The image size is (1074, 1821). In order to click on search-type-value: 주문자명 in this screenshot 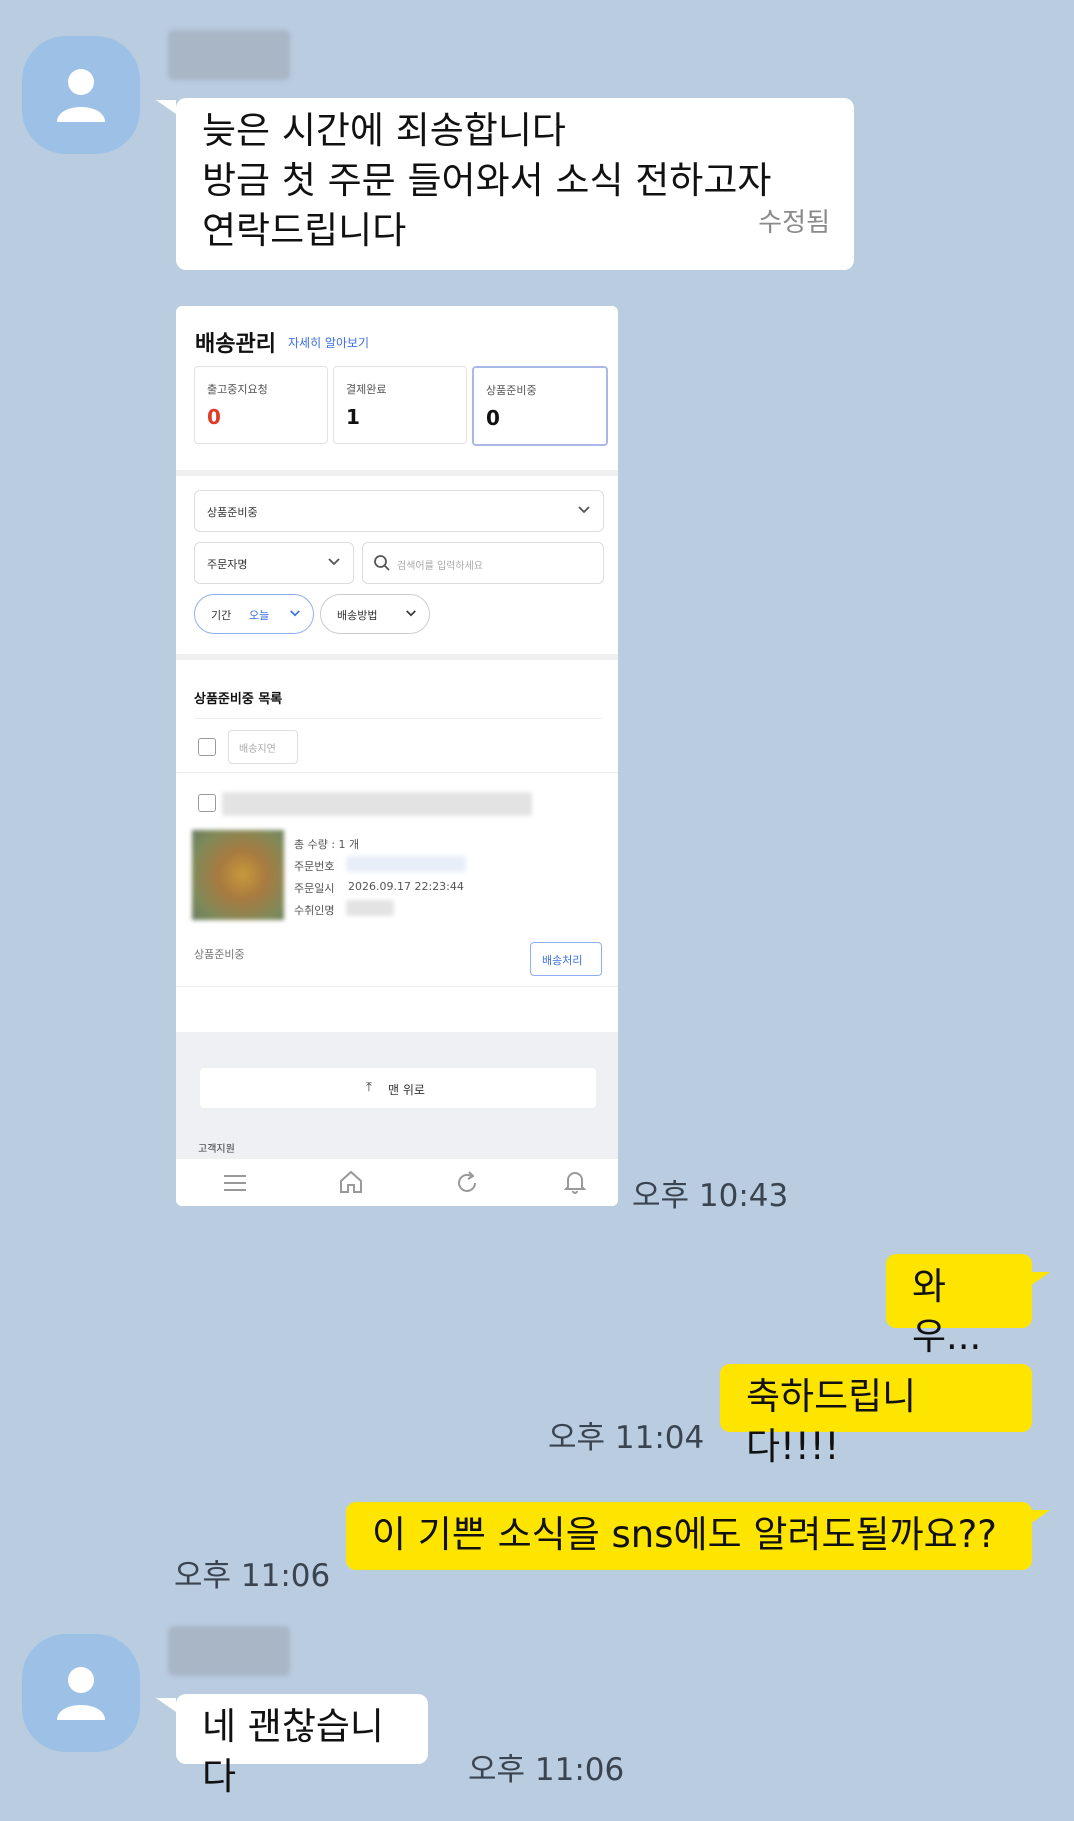, I will do `click(227, 564)`.